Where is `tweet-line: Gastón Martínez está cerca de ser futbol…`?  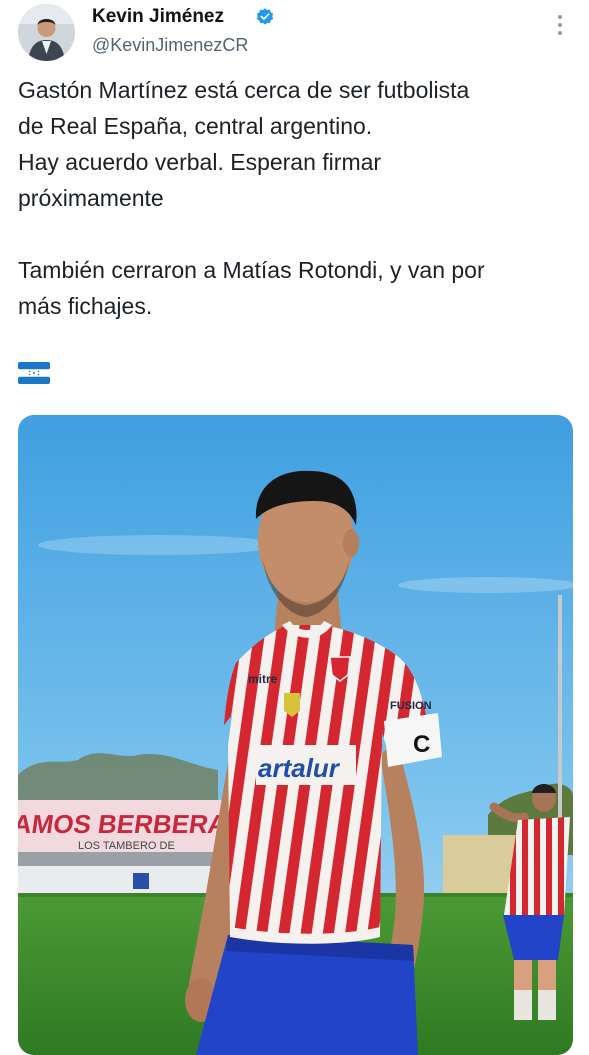
tweet-line: Gastón Martínez está cerca de ser futbol… is located at coordinates (244, 90).